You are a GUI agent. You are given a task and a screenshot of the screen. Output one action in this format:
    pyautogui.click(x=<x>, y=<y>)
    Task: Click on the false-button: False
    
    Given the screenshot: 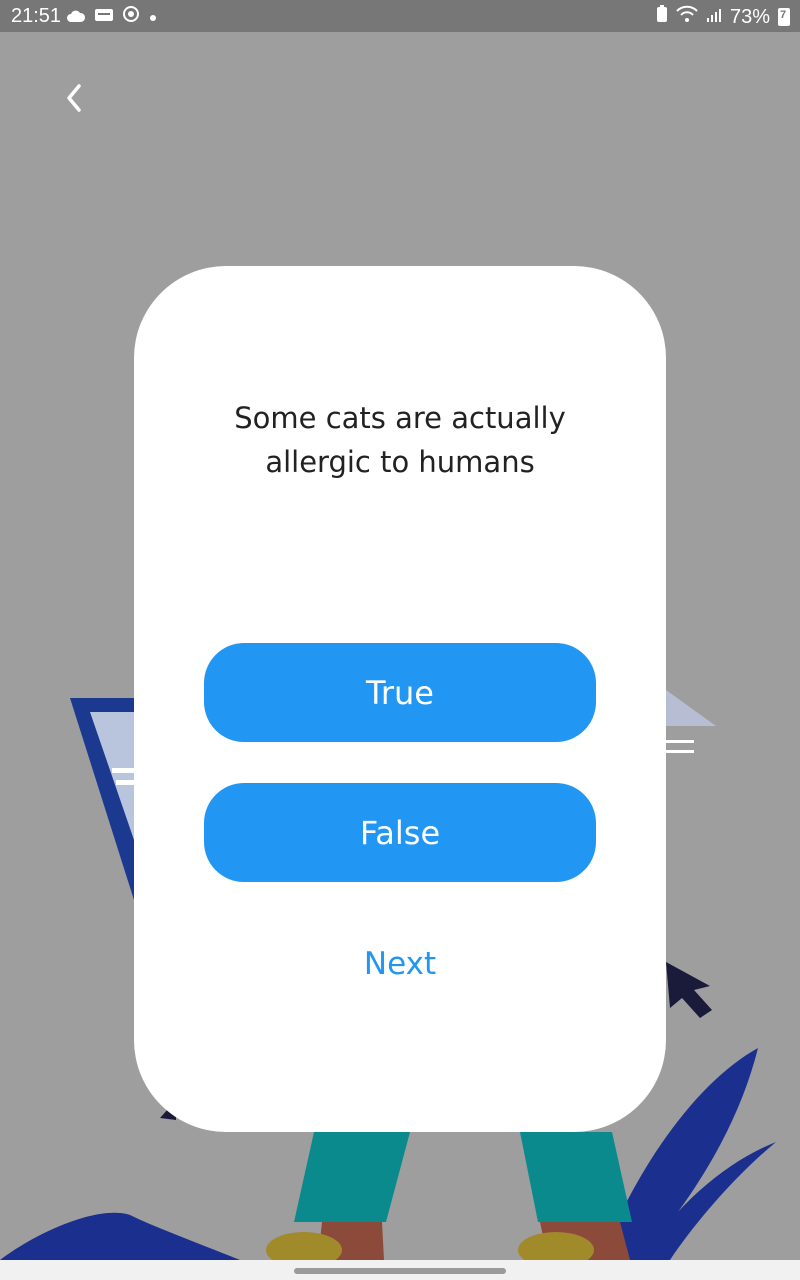 What is the action you would take?
    pyautogui.click(x=400, y=832)
    